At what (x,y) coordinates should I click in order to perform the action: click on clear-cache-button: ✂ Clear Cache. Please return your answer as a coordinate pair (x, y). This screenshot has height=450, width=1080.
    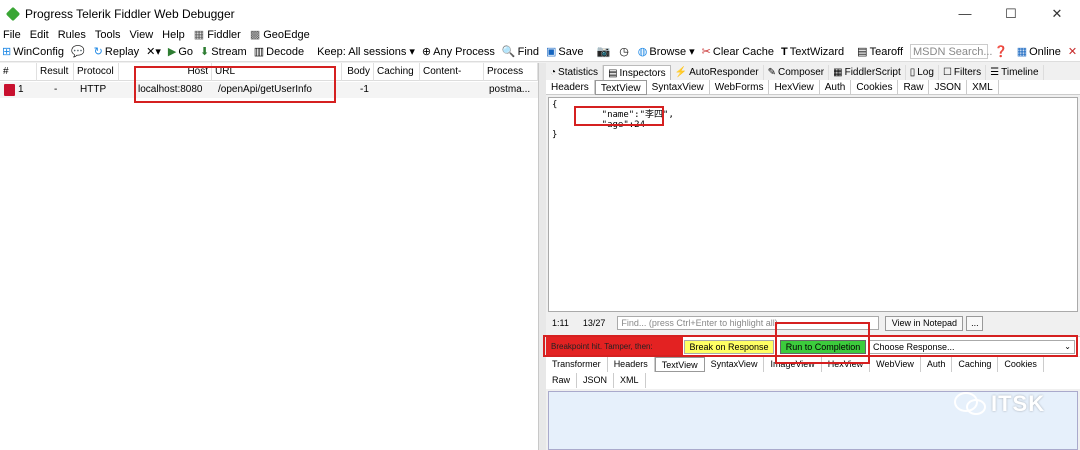
    Looking at the image, I should click on (737, 52).